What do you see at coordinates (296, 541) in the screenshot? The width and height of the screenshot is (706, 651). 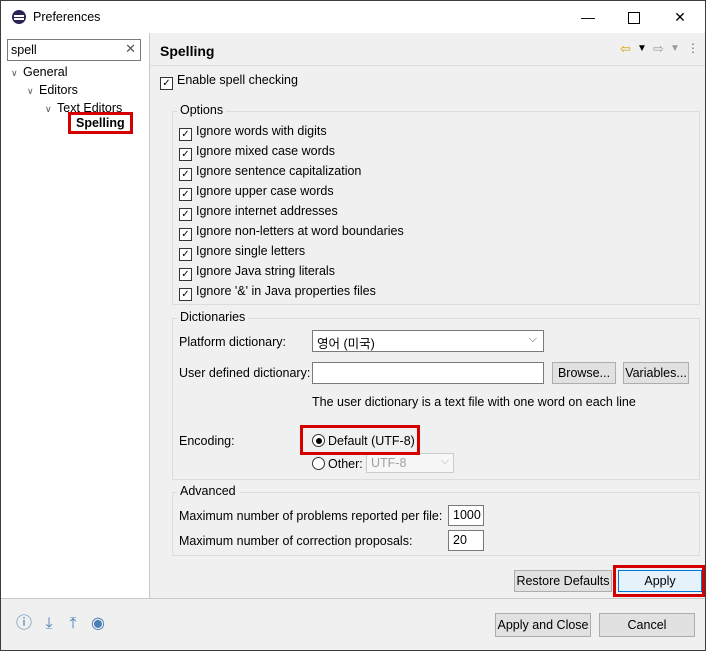 I see `max-proposals-label: Maximum number of correction proposals:` at bounding box center [296, 541].